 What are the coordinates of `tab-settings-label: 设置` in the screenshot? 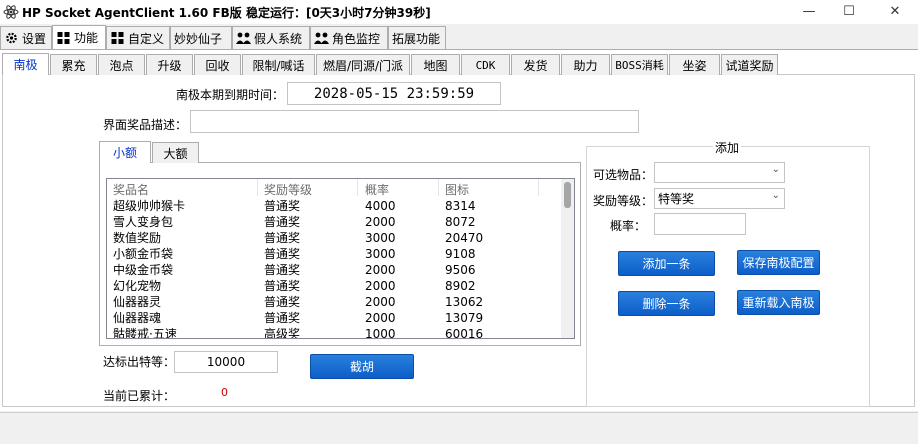 It's located at (34, 38).